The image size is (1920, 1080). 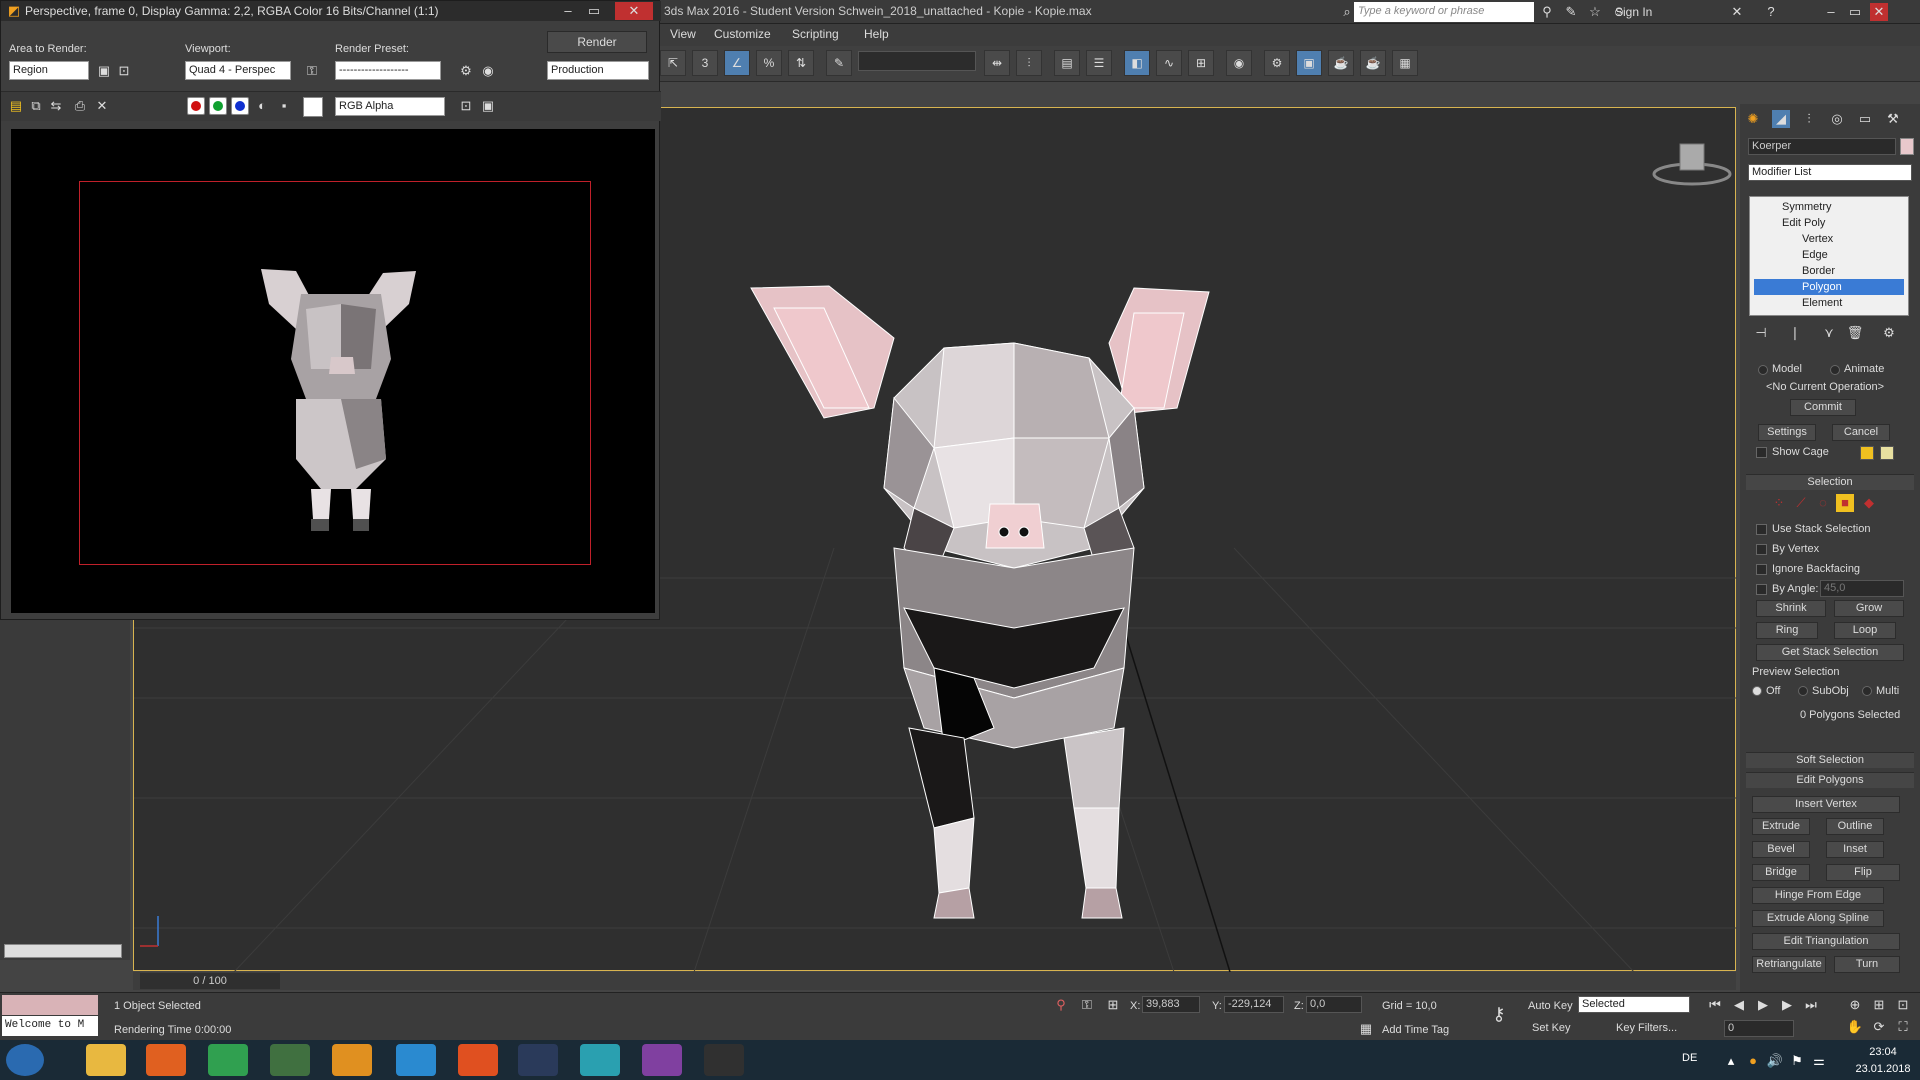 What do you see at coordinates (705, 63) in the screenshot?
I see `snap-3d-icon: 3` at bounding box center [705, 63].